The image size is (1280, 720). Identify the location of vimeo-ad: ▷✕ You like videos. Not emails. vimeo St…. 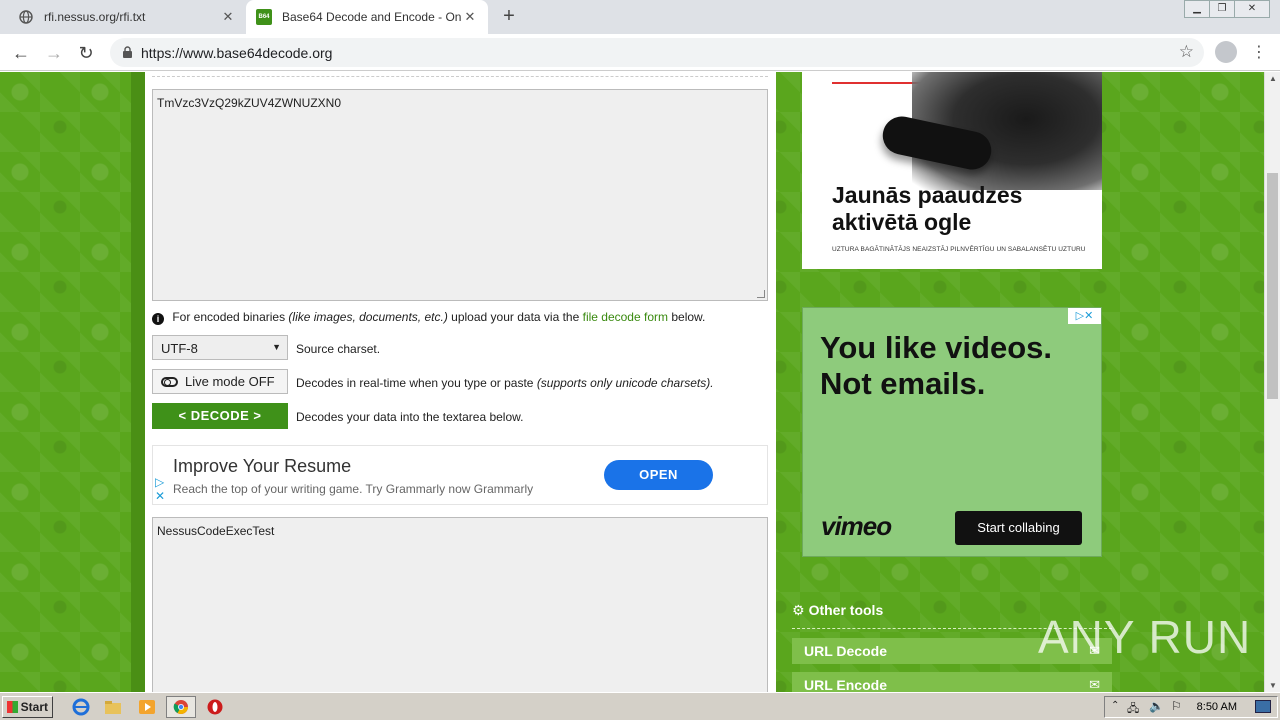
(952, 432).